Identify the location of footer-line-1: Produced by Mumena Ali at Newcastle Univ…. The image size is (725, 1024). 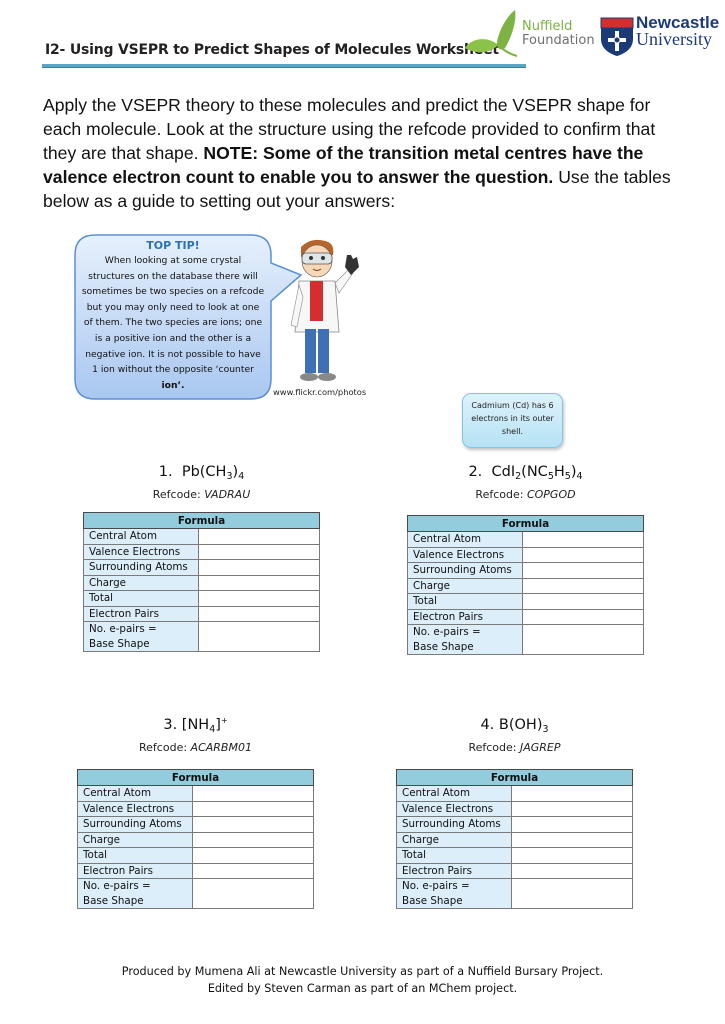
(362, 971).